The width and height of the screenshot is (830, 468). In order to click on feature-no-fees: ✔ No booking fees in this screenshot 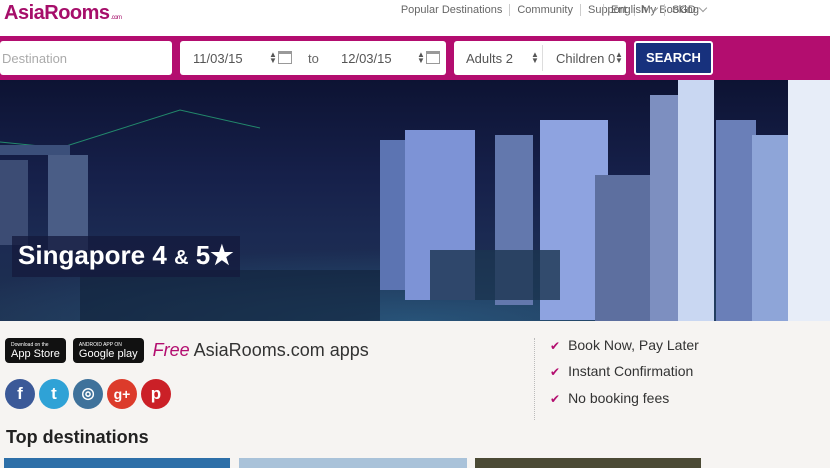, I will do `click(609, 398)`.